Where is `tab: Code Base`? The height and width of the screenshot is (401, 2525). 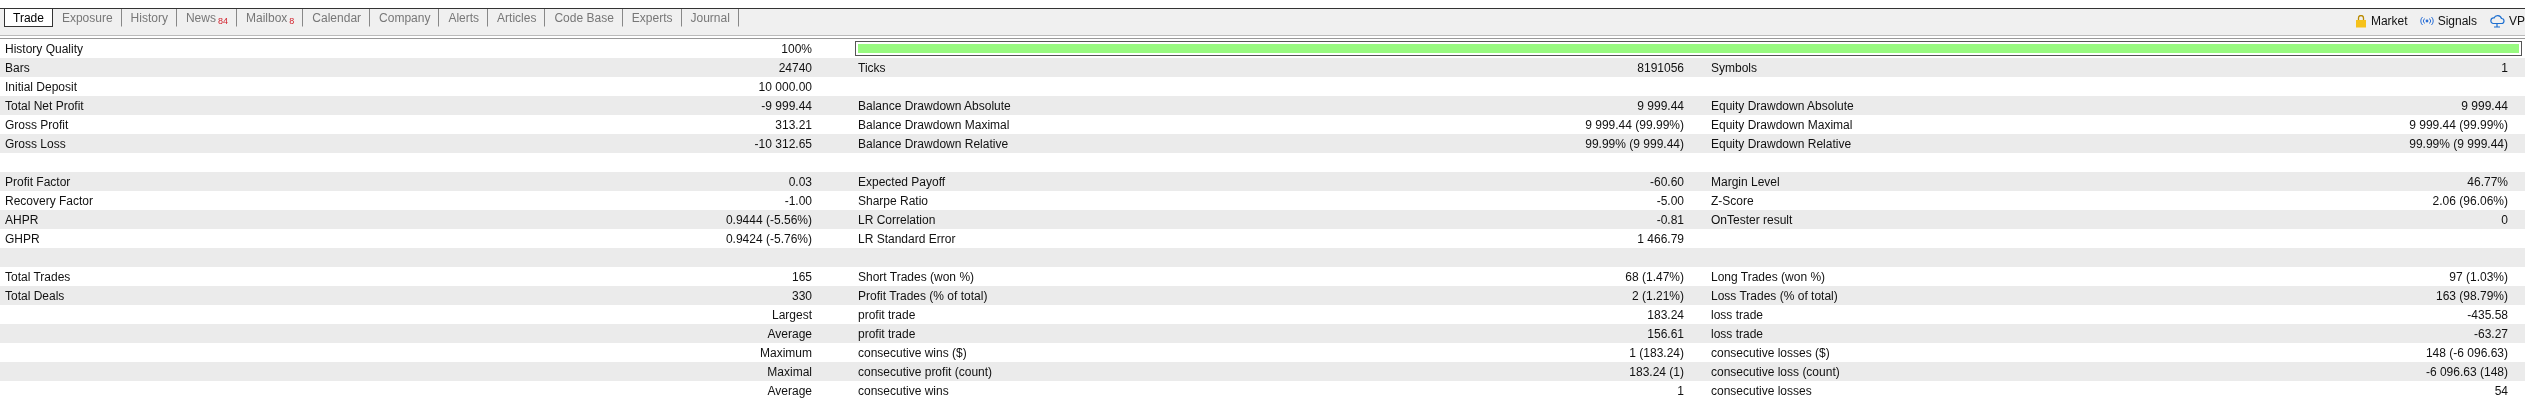
tab: Code Base is located at coordinates (584, 18).